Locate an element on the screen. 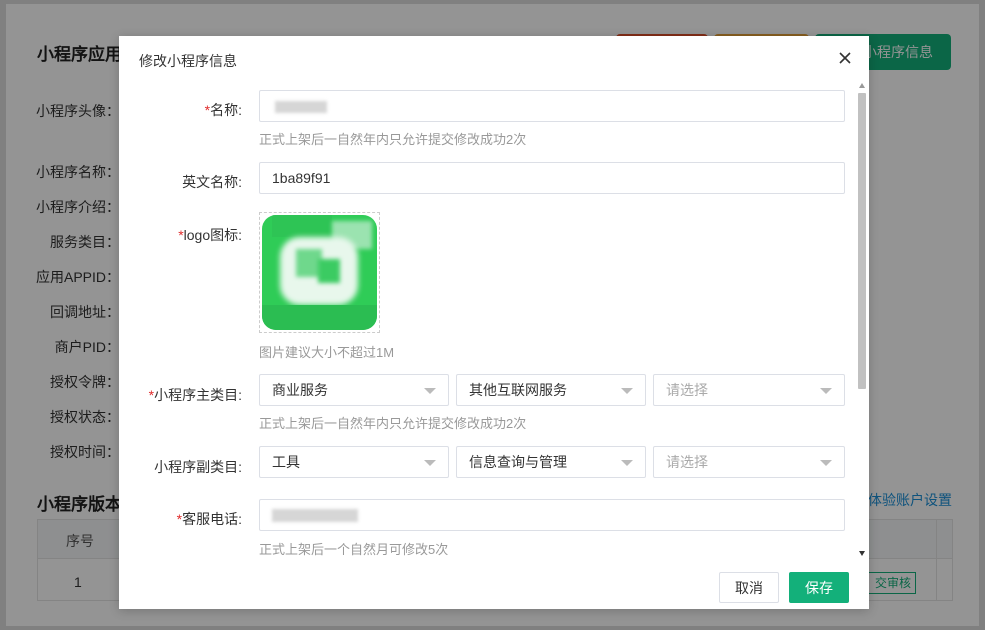 The width and height of the screenshot is (985, 630). sub-category-select-1: 工具 is located at coordinates (354, 462).